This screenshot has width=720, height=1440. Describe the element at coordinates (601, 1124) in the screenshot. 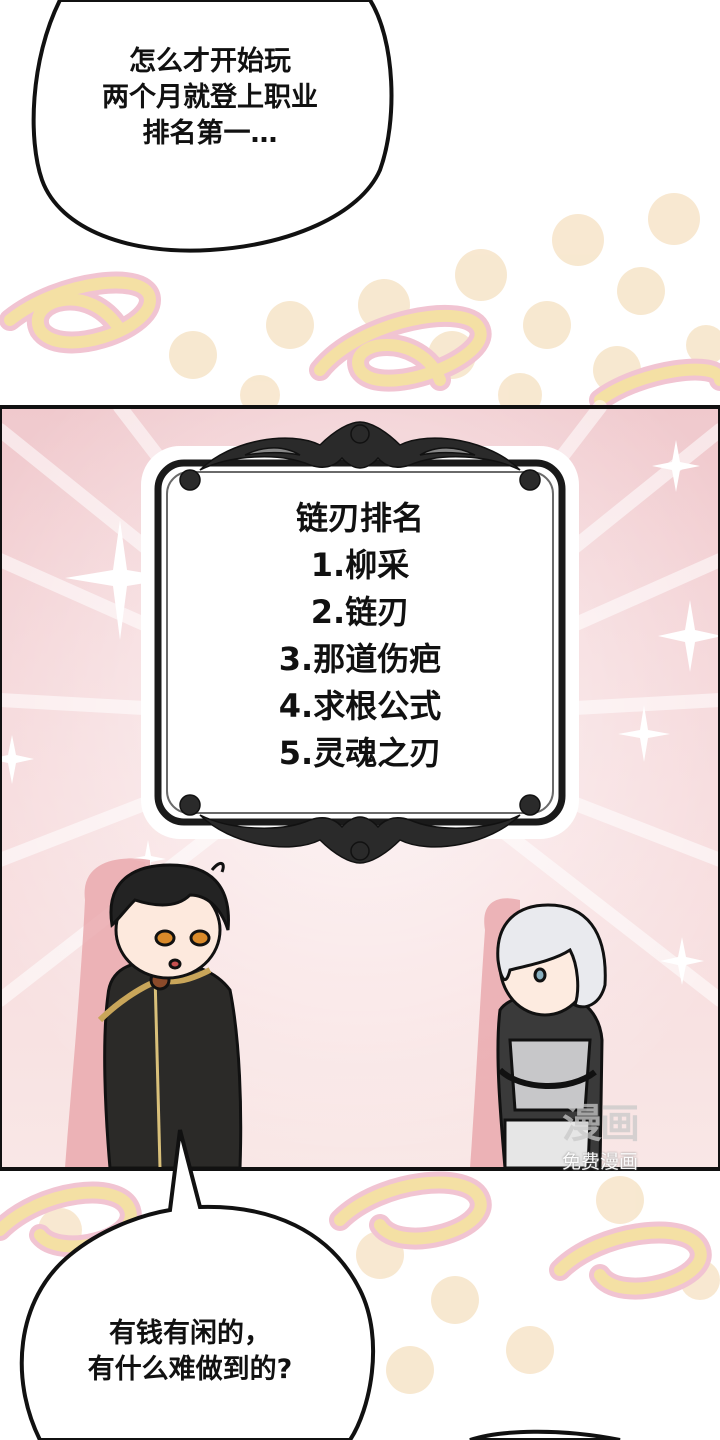

I see `watermark-logo: 漫画` at that location.